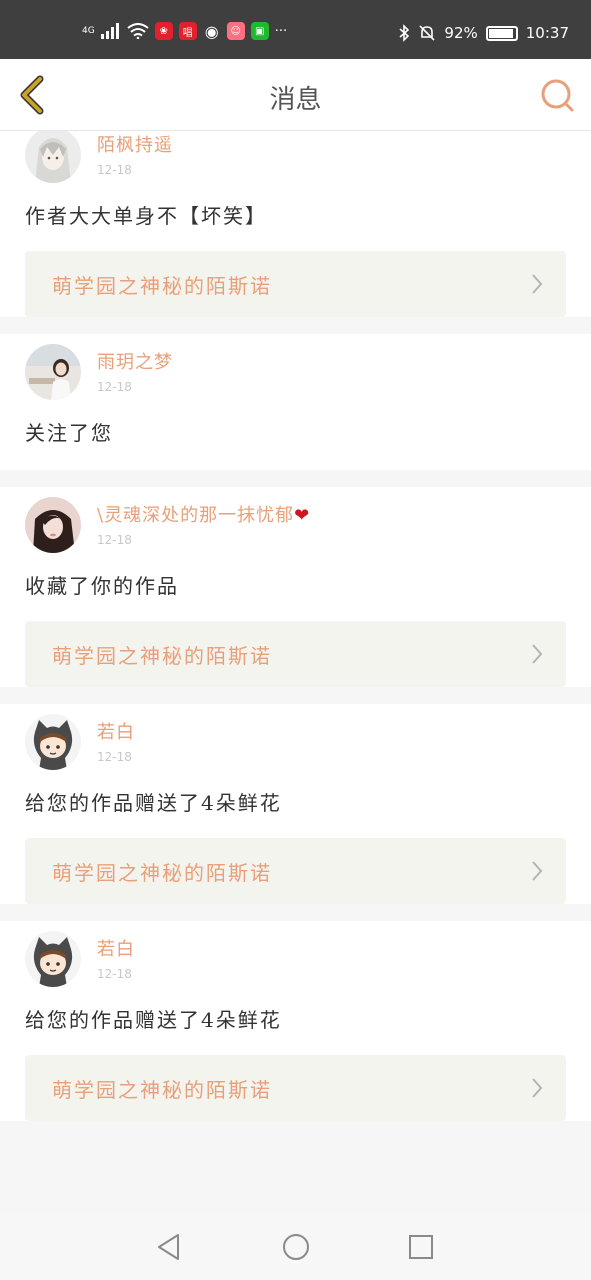 This screenshot has height=1280, width=591. I want to click on pig-app-icon: ☺, so click(235, 31).